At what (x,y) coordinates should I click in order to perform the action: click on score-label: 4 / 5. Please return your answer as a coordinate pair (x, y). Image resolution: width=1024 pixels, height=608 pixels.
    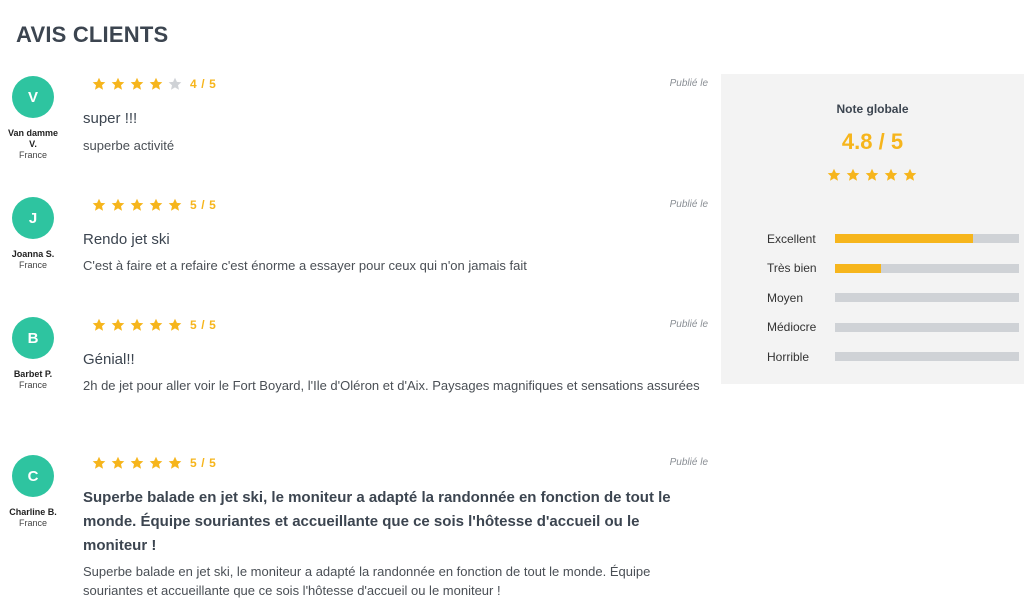
    Looking at the image, I should click on (203, 84).